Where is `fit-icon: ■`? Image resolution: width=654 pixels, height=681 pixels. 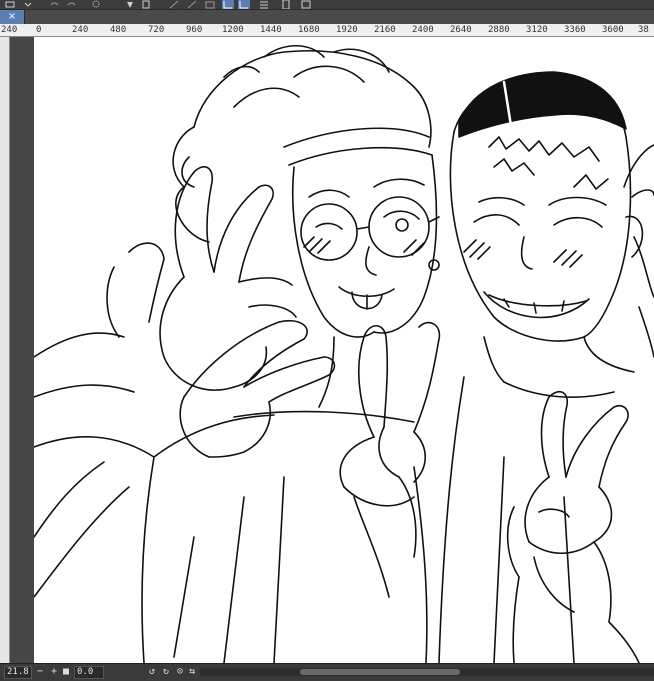
fit-icon: ■ is located at coordinates (66, 672).